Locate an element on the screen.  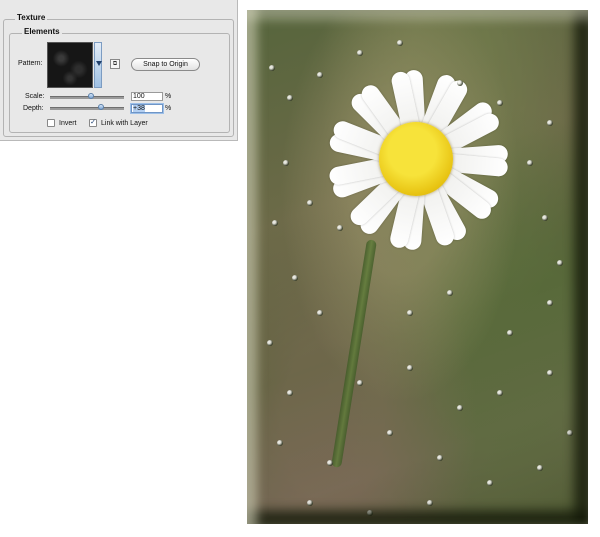
scale-slider is located at coordinates (87, 97).